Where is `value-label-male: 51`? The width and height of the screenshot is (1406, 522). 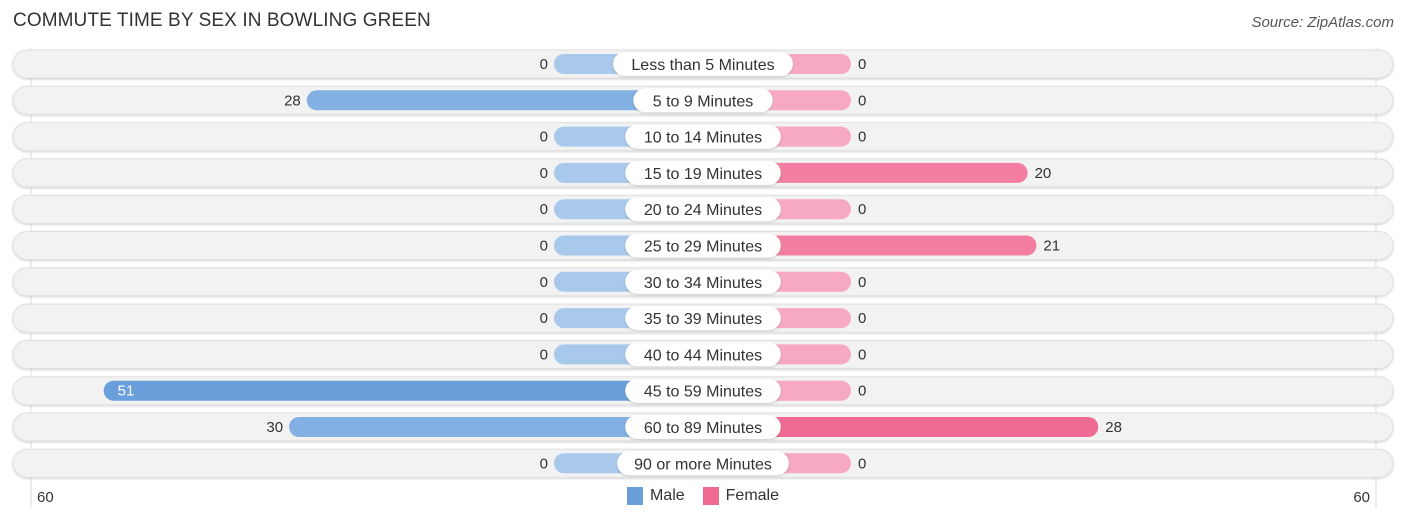
value-label-male: 51 is located at coordinates (126, 391).